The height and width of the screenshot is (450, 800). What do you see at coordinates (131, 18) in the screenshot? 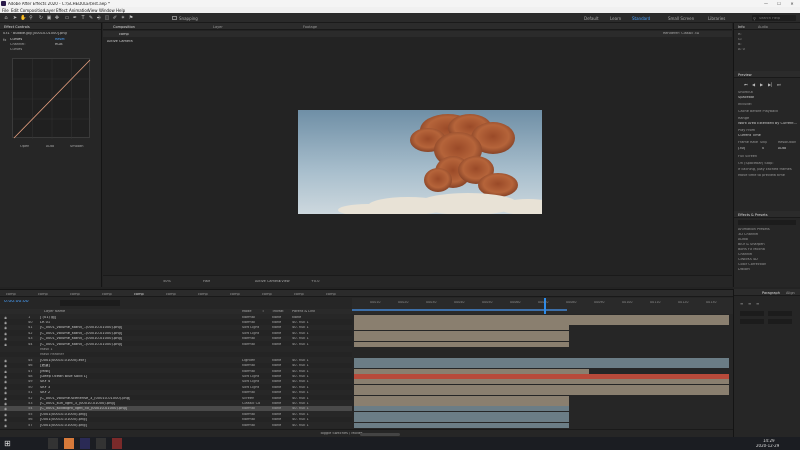
I see `pin-tool-icon: ⚑` at bounding box center [131, 18].